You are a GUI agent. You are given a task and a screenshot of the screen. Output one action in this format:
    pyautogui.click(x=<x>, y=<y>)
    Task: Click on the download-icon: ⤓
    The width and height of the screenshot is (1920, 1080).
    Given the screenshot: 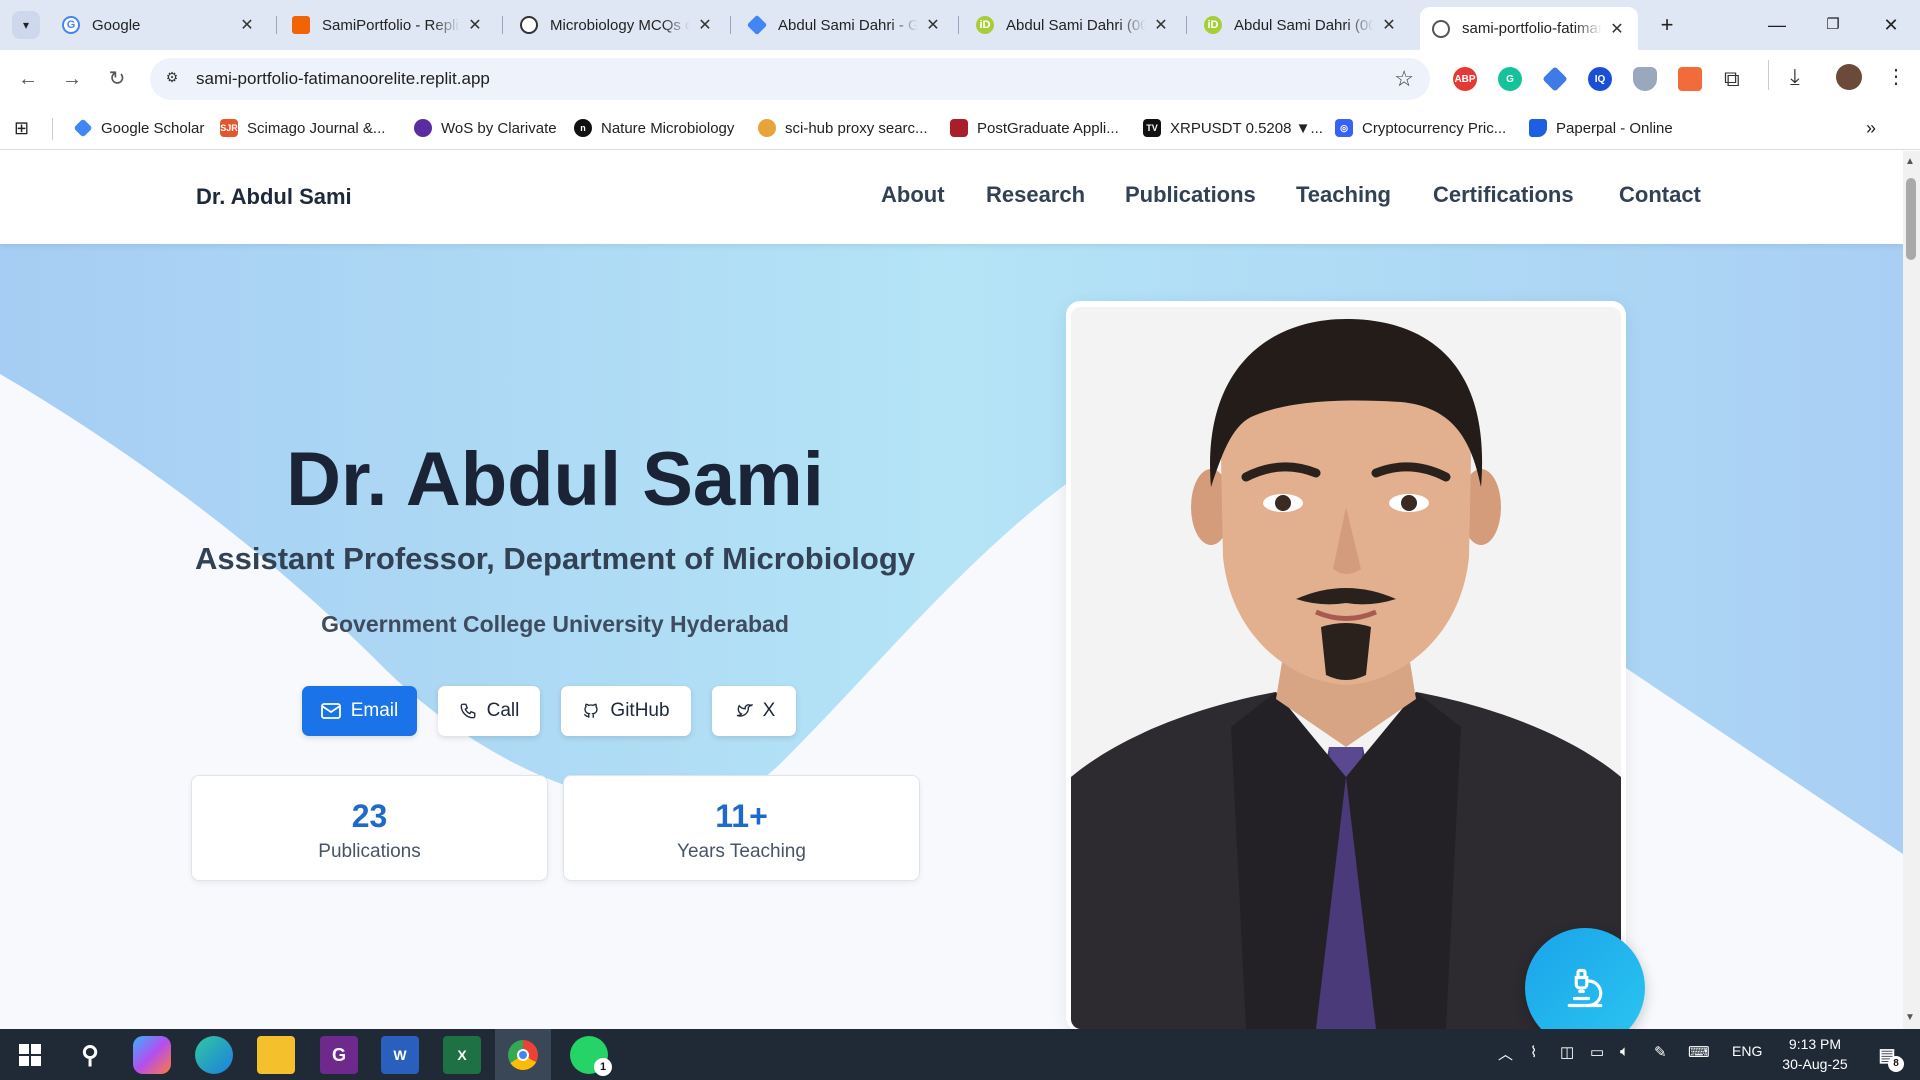 What is the action you would take?
    pyautogui.click(x=1795, y=77)
    